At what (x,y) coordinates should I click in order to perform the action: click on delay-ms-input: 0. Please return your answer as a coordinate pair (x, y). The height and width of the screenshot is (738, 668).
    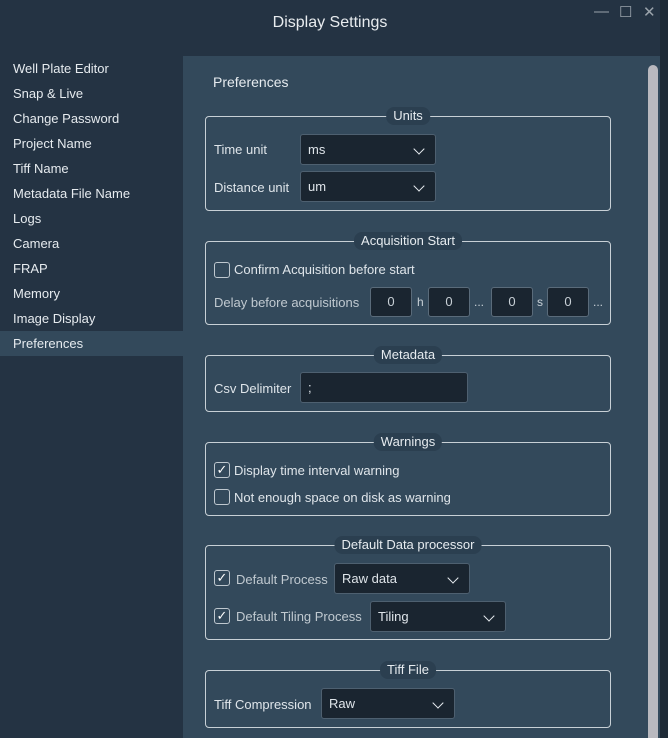
    Looking at the image, I should click on (568, 302).